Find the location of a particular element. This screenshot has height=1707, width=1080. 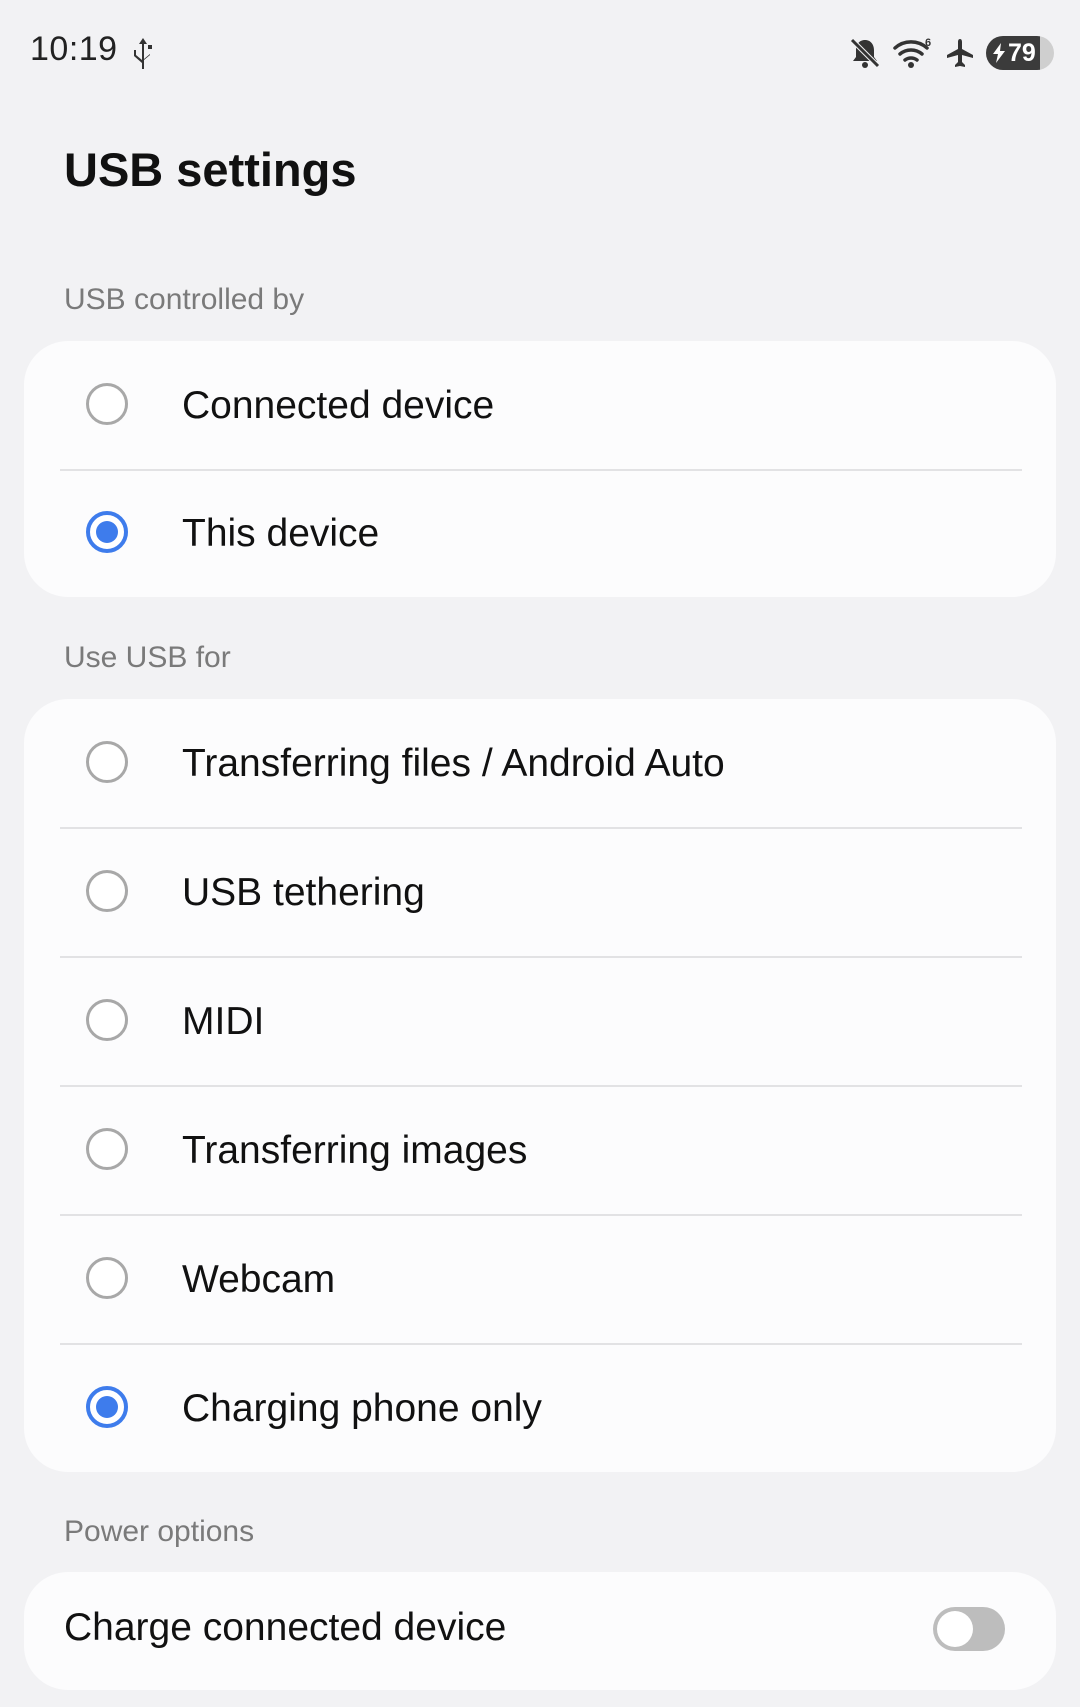

page-title: USB settings is located at coordinates (210, 169).